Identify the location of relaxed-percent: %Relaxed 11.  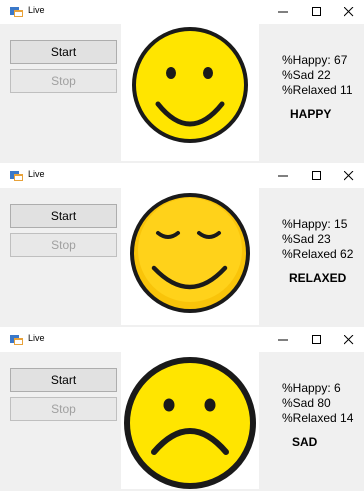
(317, 90).